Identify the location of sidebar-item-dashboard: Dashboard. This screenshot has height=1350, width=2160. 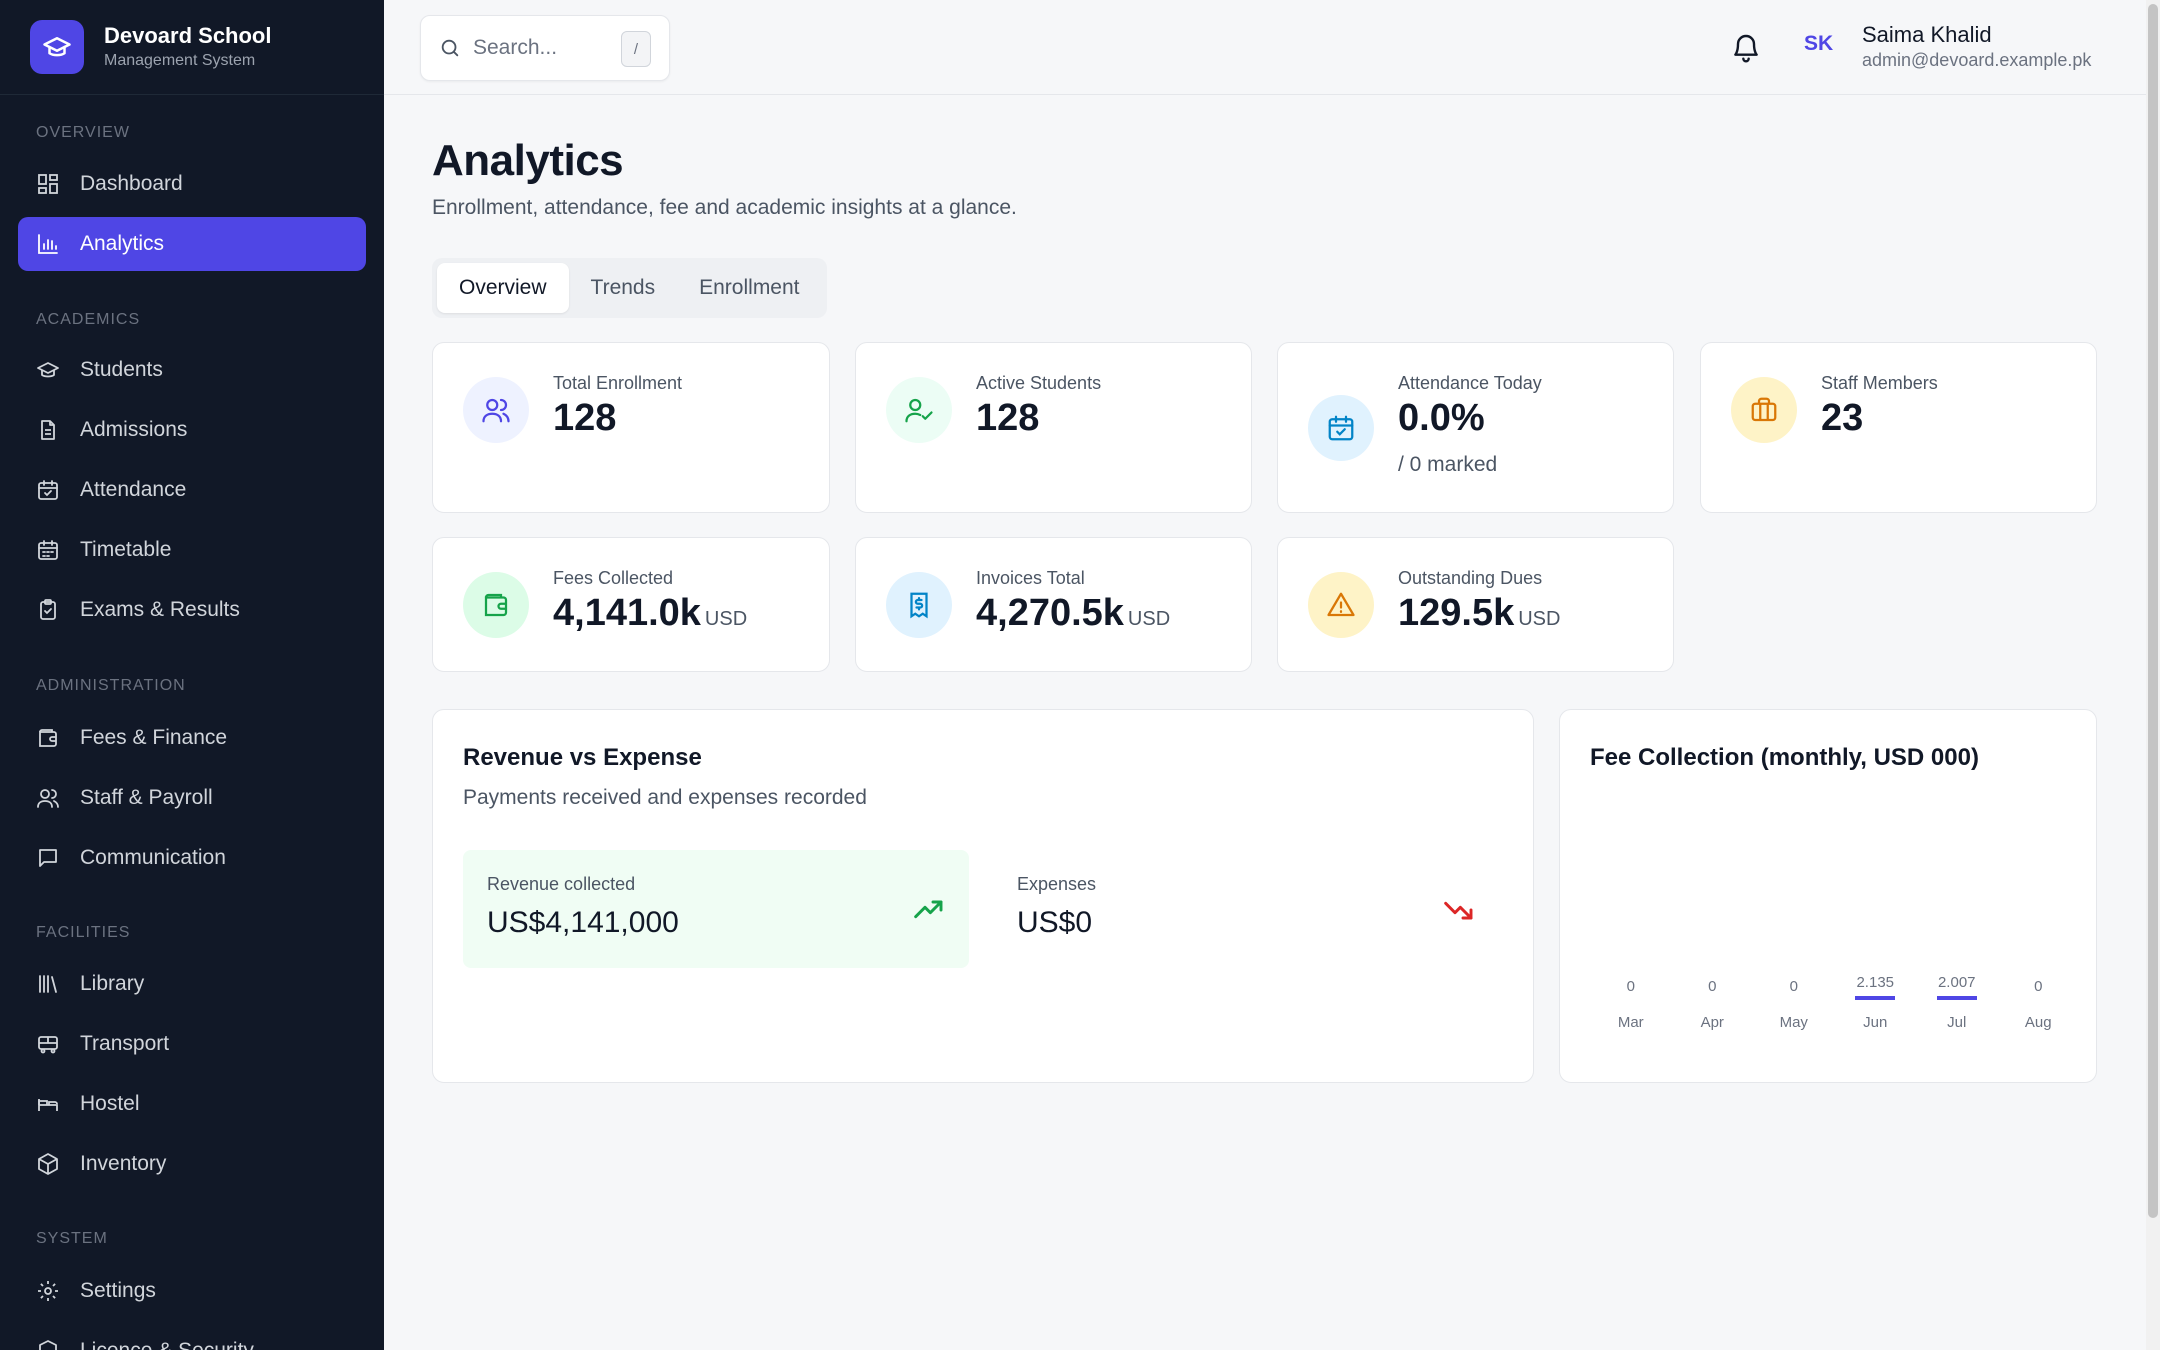
(192, 184).